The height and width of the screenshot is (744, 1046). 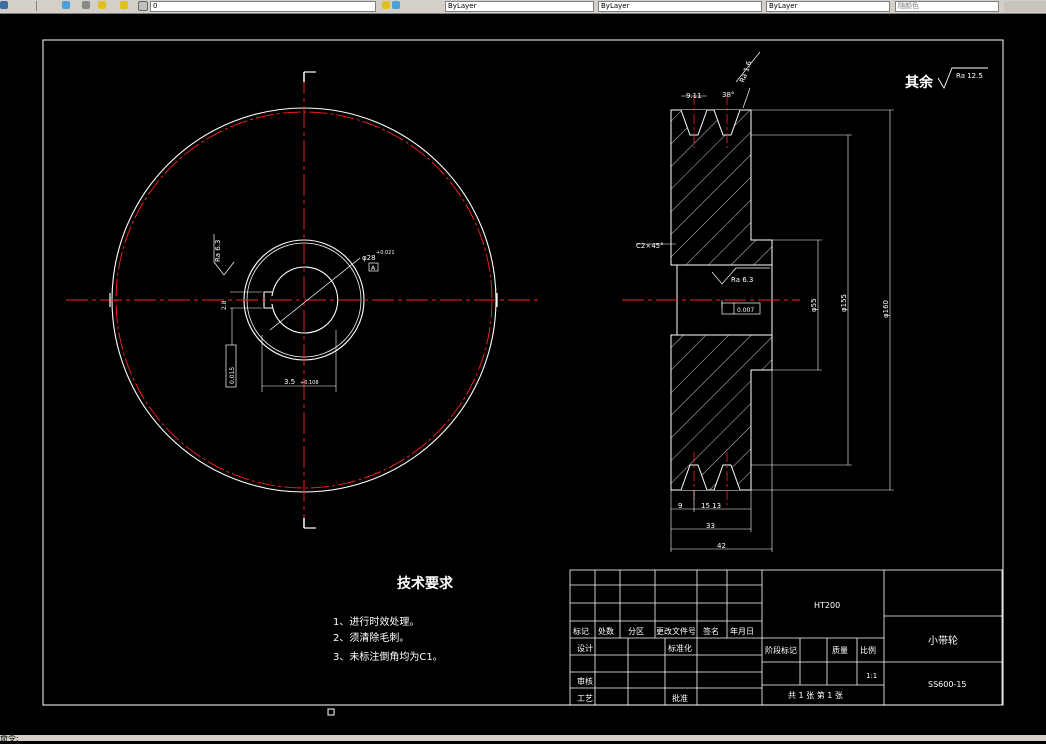 What do you see at coordinates (844, 303) in the screenshot?
I see `svg-text: φ155` at bounding box center [844, 303].